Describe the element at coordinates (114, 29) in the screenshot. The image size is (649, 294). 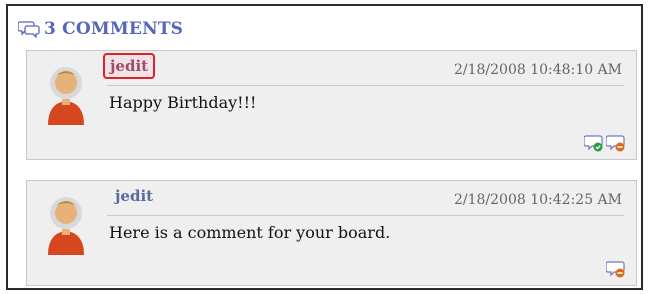
I see `comments-count-title: 3 COMMENTS` at that location.